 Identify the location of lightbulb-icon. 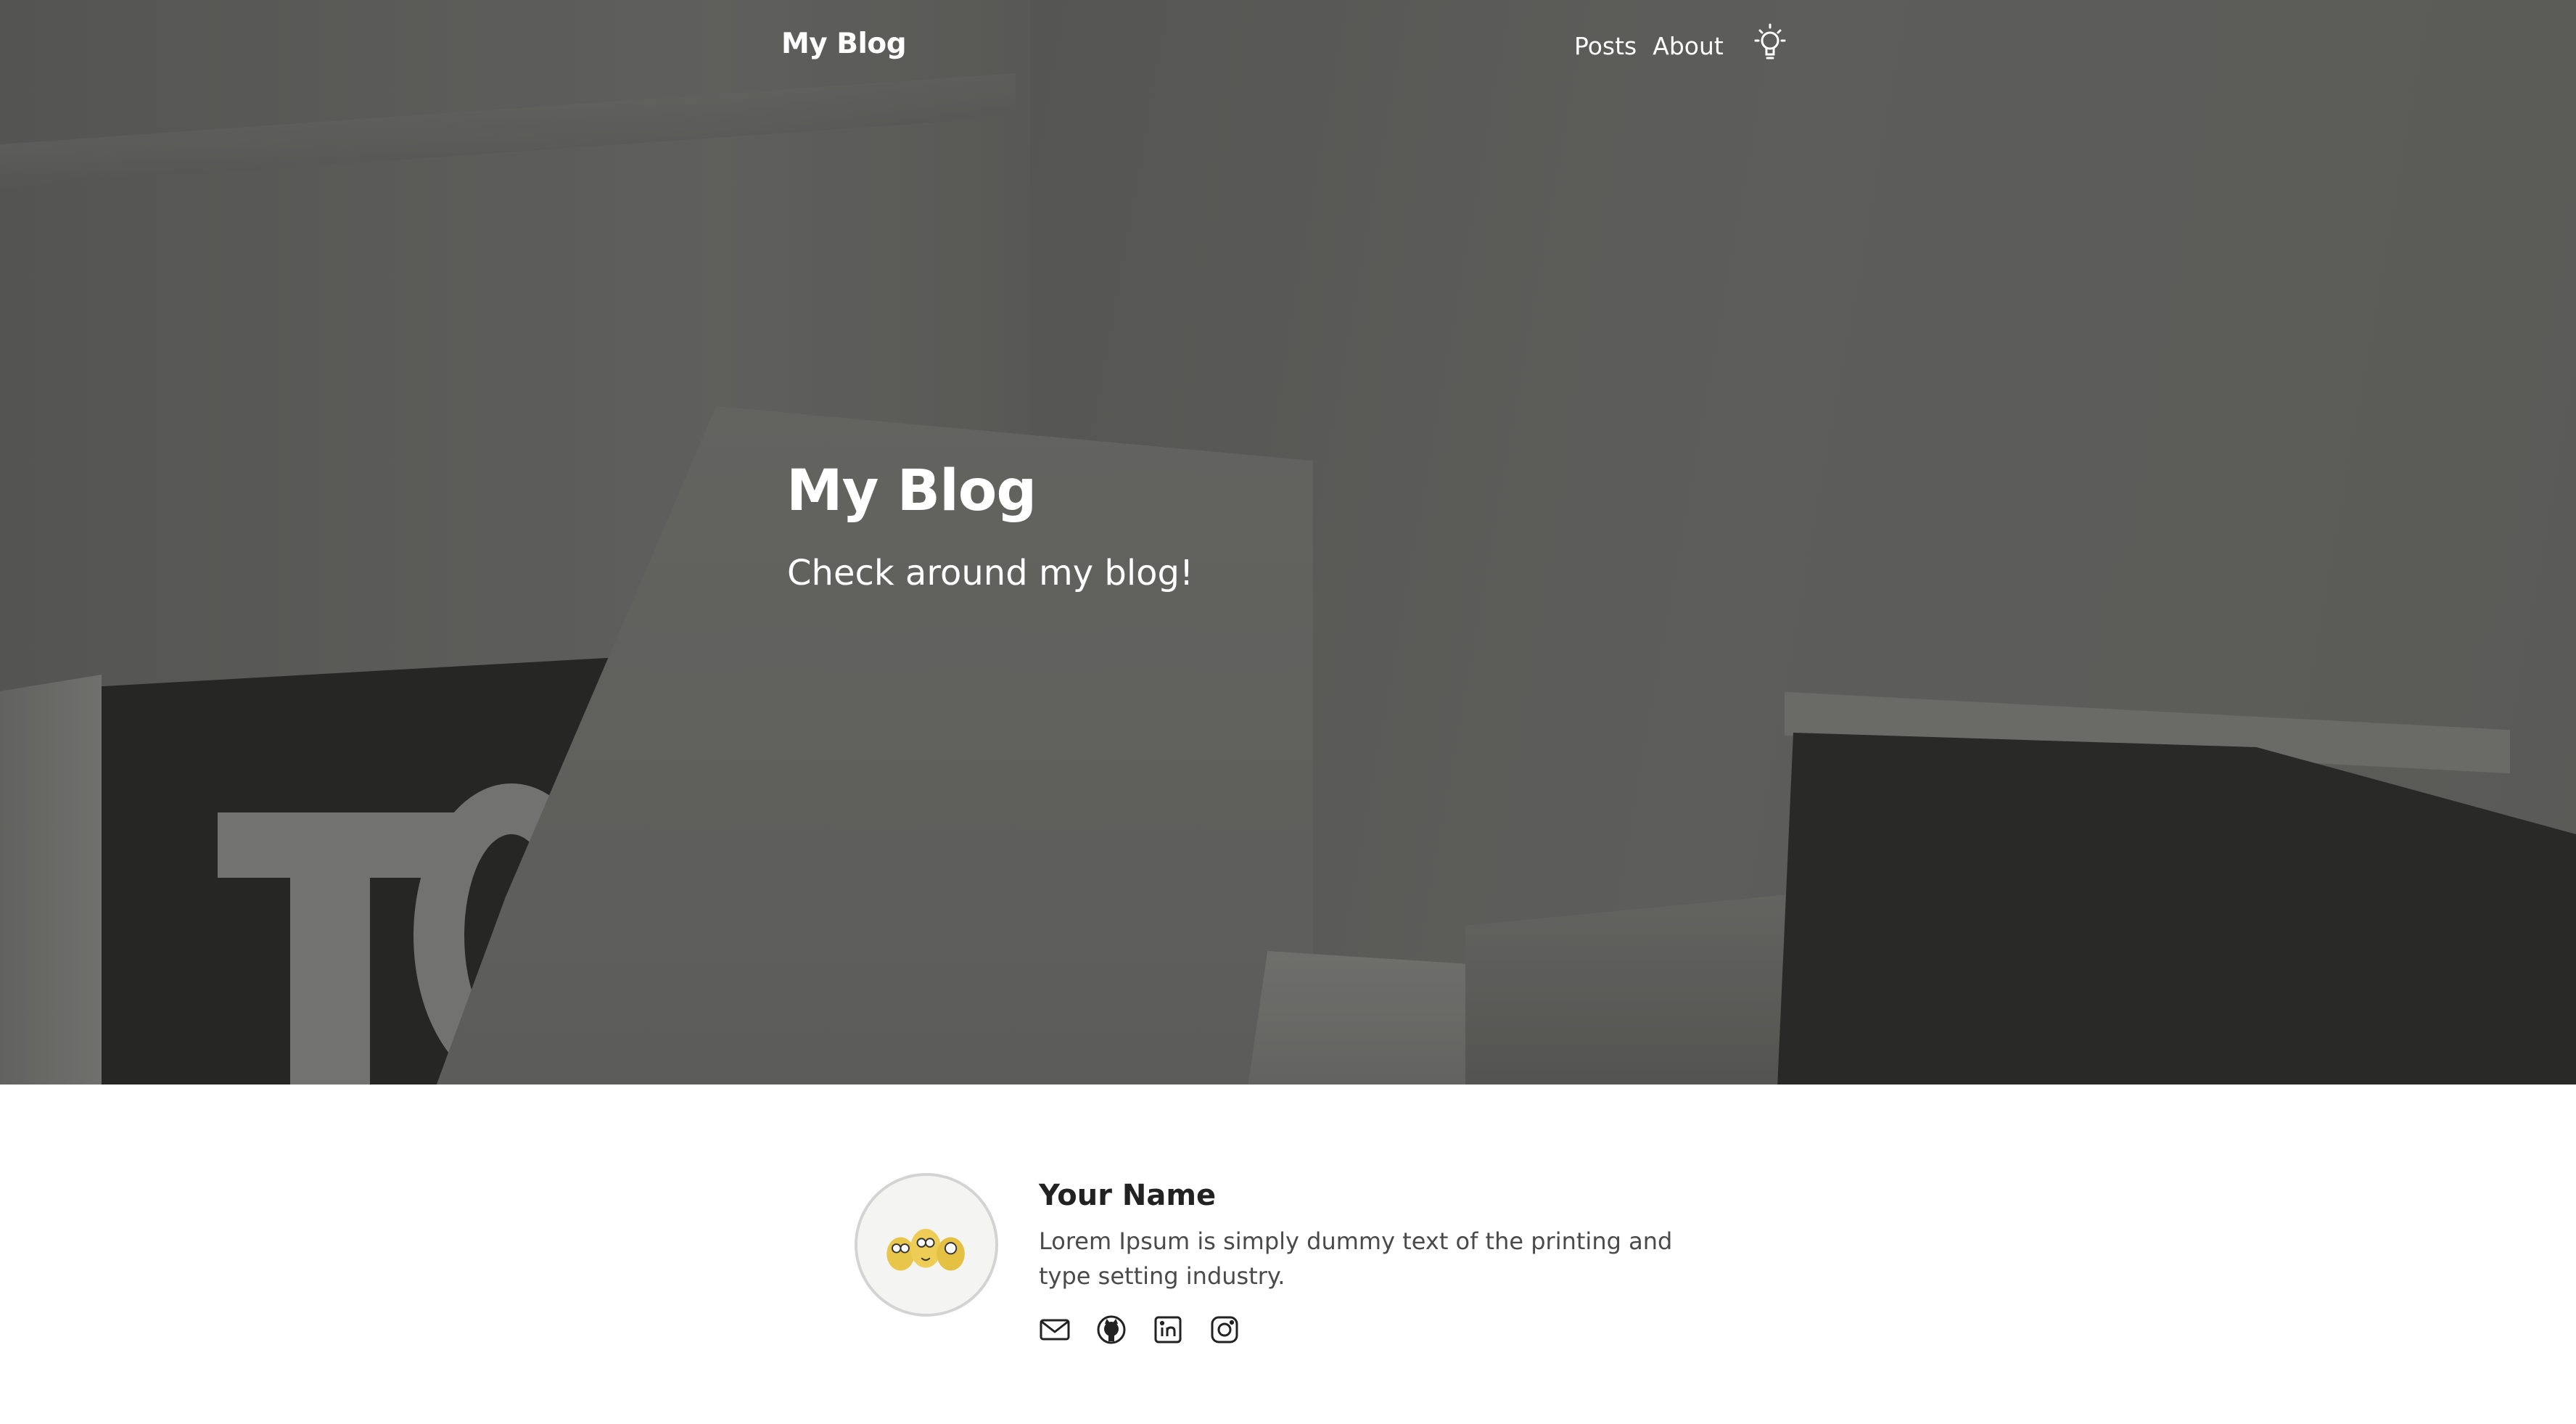
(1770, 41).